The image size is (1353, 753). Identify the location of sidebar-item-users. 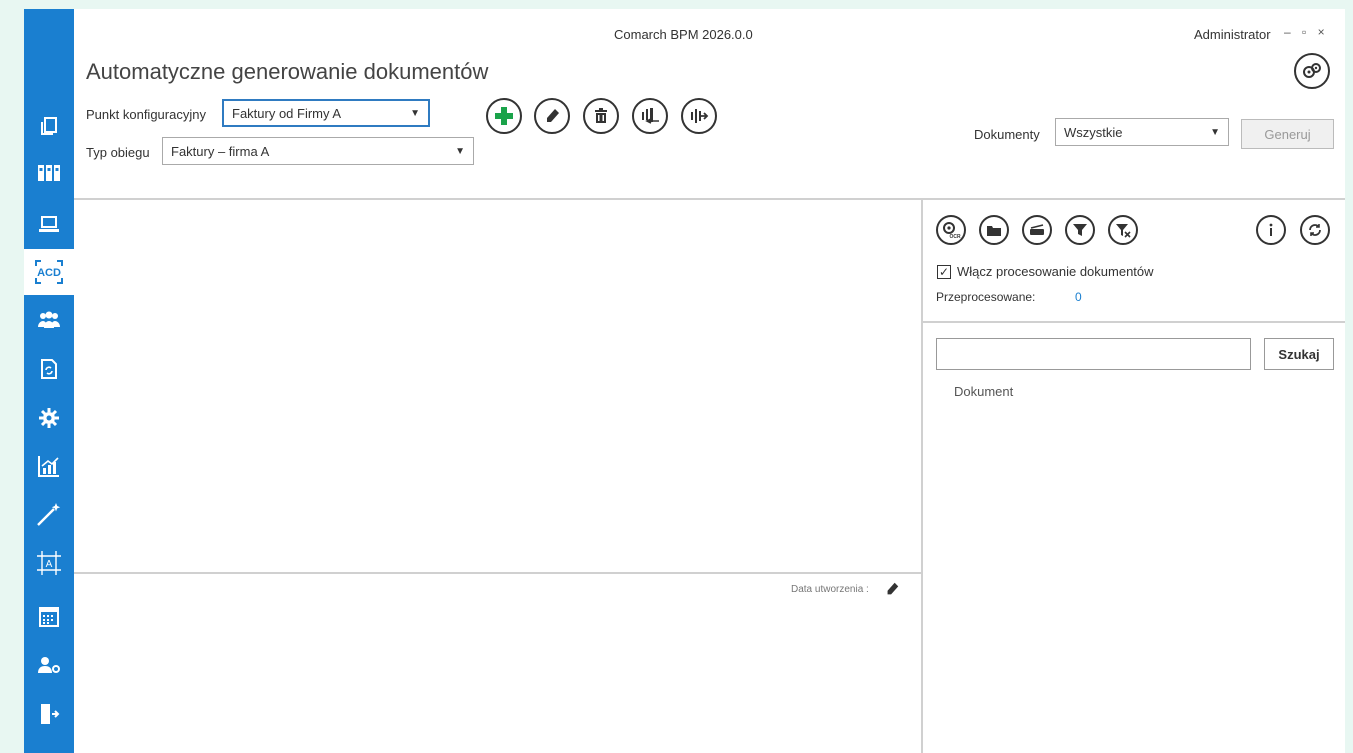
(49, 320).